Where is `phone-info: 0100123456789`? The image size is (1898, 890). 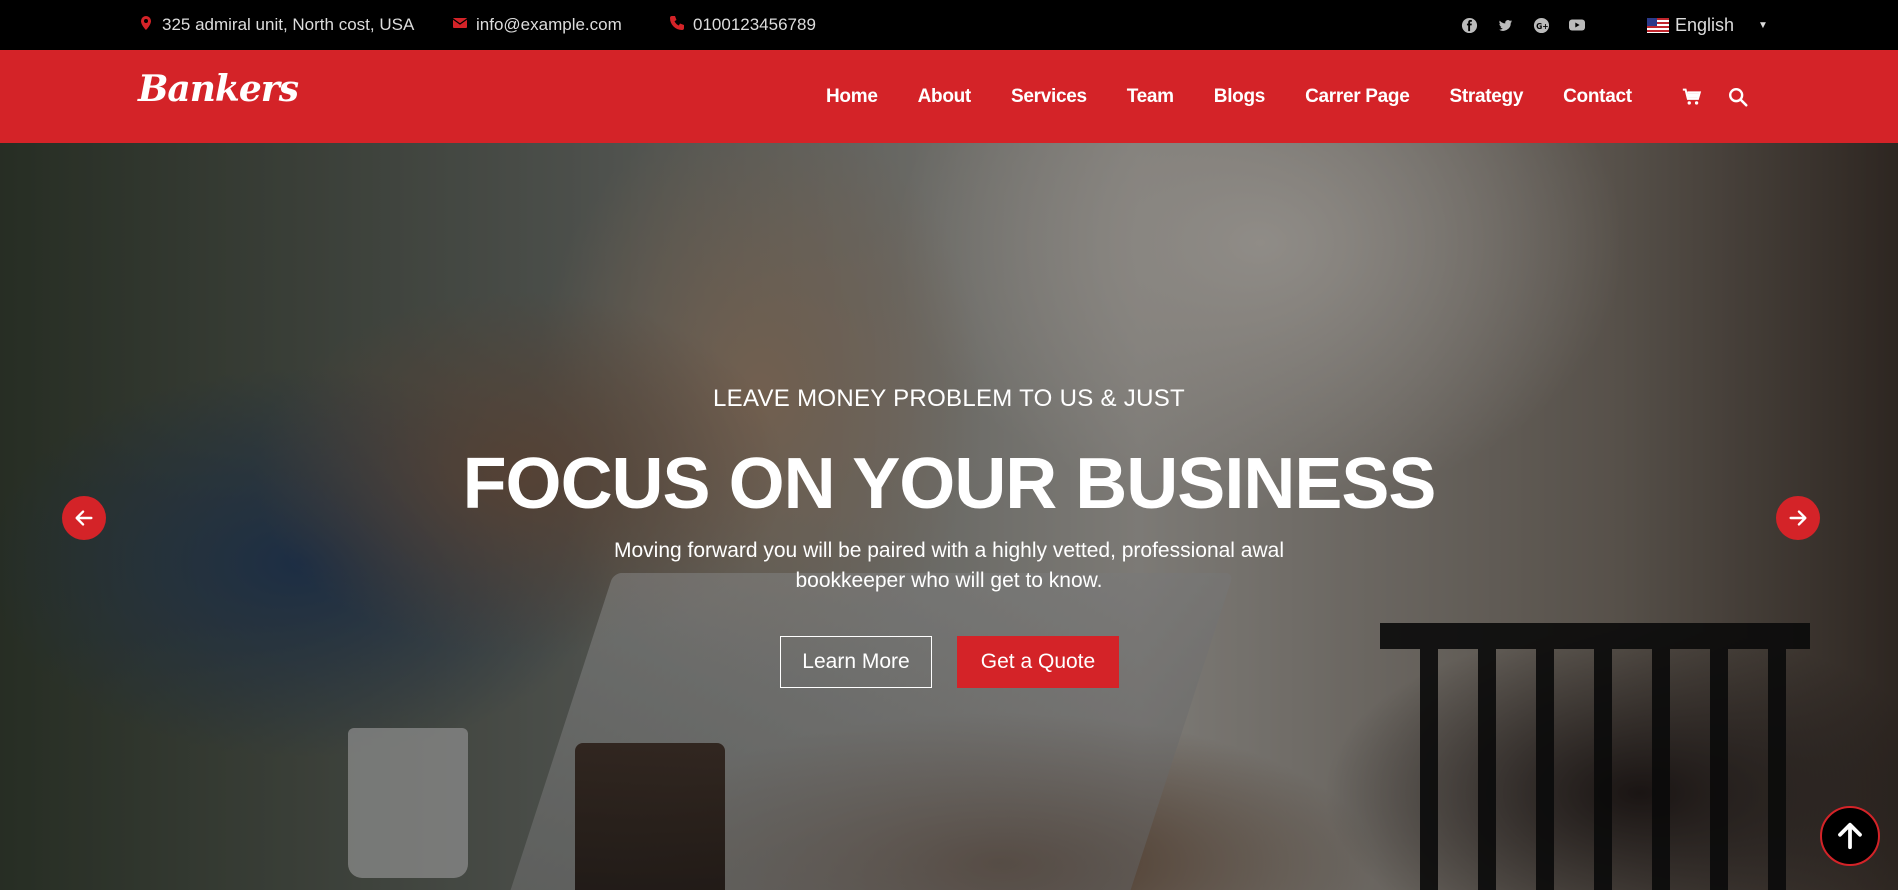 phone-info: 0100123456789 is located at coordinates (742, 25).